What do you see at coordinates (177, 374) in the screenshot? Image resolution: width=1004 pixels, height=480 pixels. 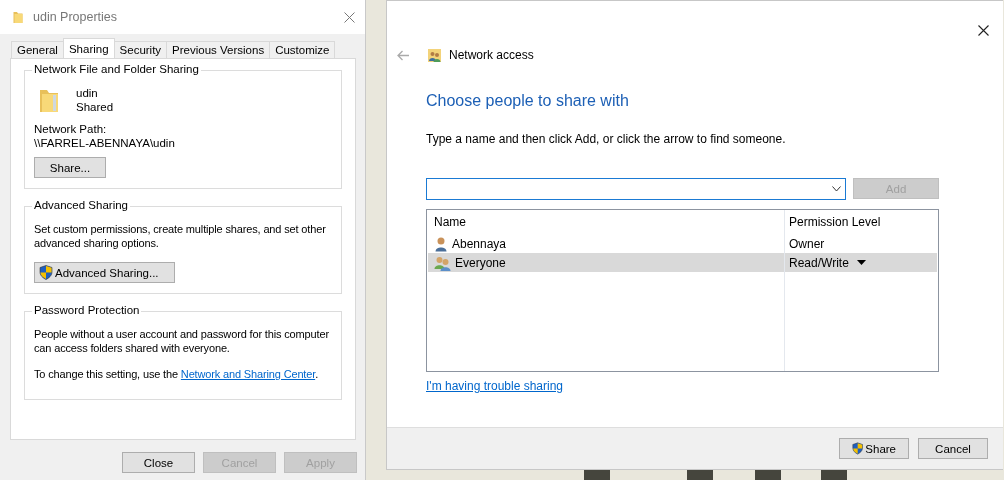 I see `settings-sentence: To change this setting, use the Network and Sharing Center.` at bounding box center [177, 374].